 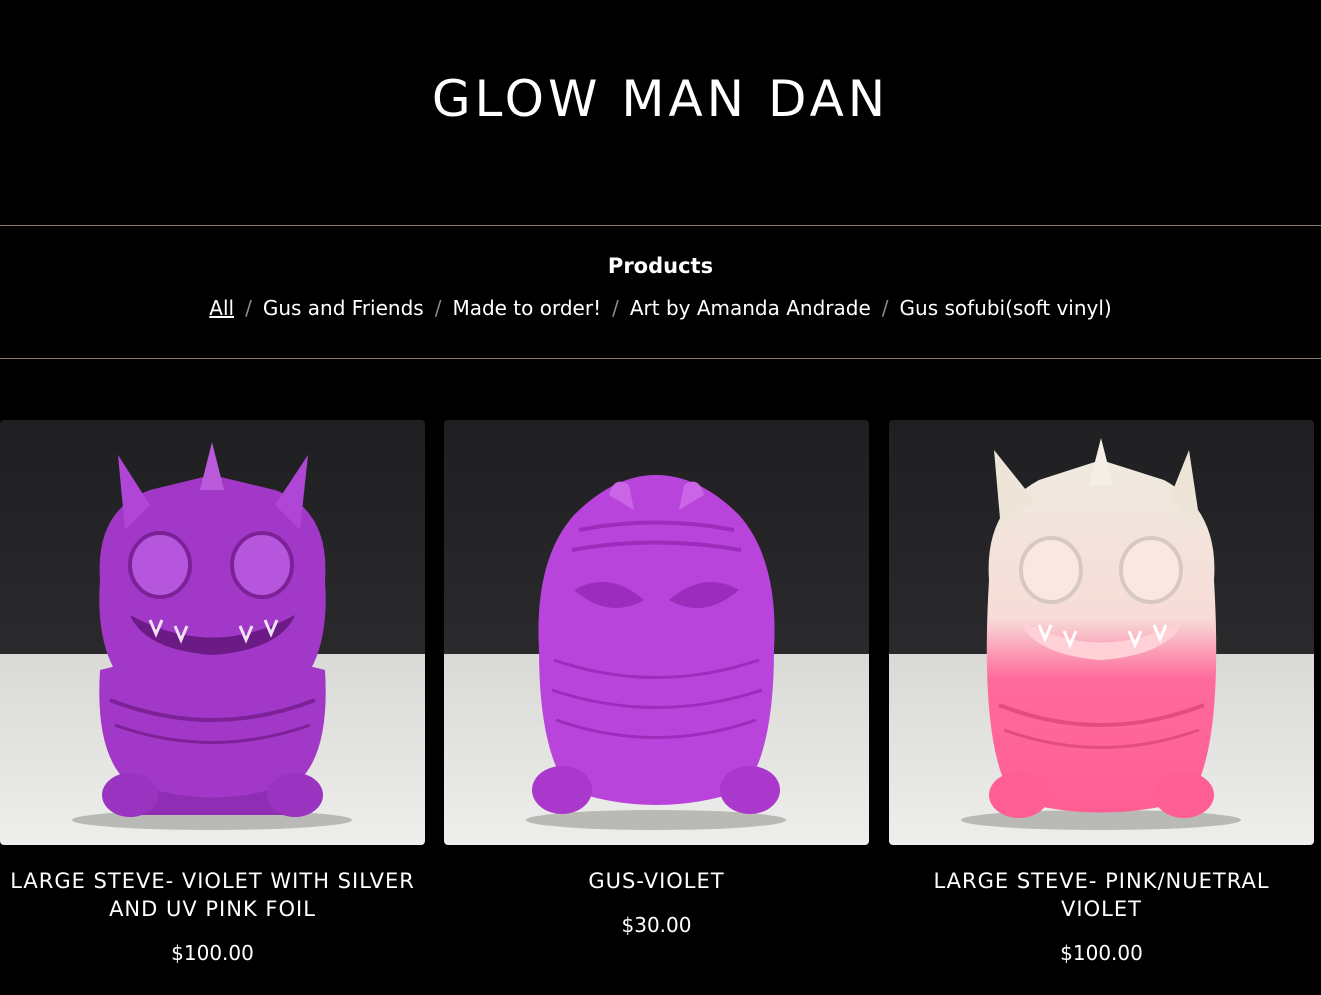 I want to click on product-name: GUS-VIOLET, so click(x=656, y=881).